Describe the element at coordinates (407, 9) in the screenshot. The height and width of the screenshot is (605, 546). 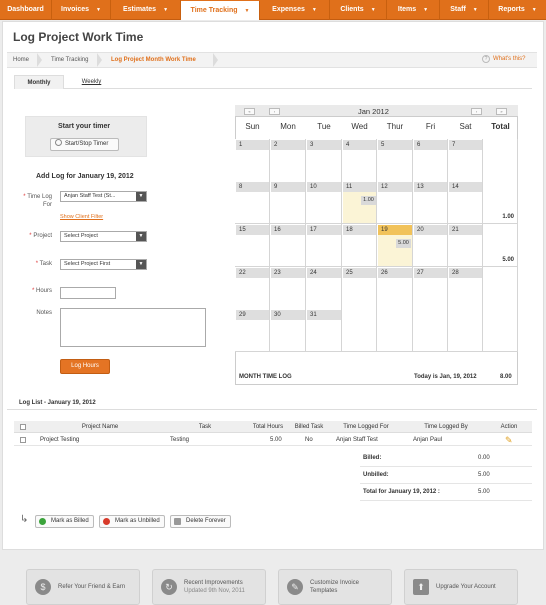
I see `nav-items-label: Items` at that location.